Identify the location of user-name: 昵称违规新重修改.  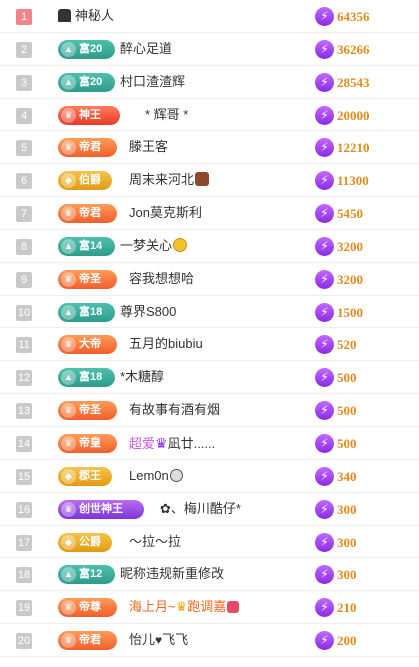
(172, 574).